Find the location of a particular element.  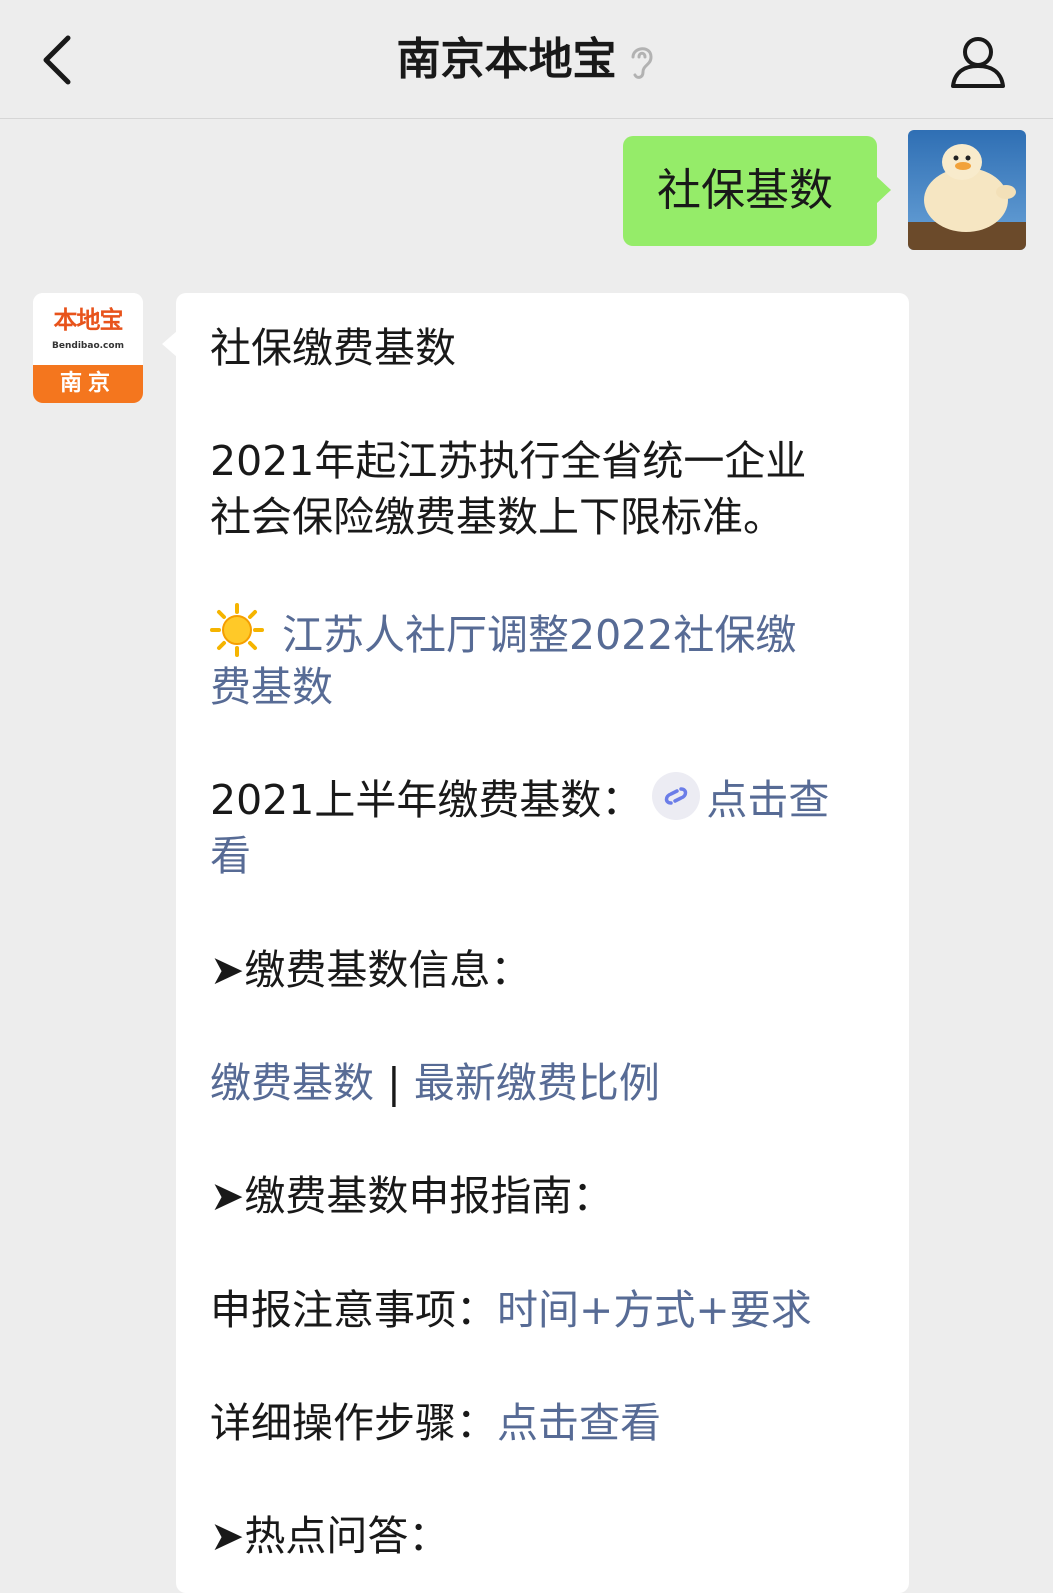

notes-label: 申报注意事项： is located at coordinates (353, 1310).